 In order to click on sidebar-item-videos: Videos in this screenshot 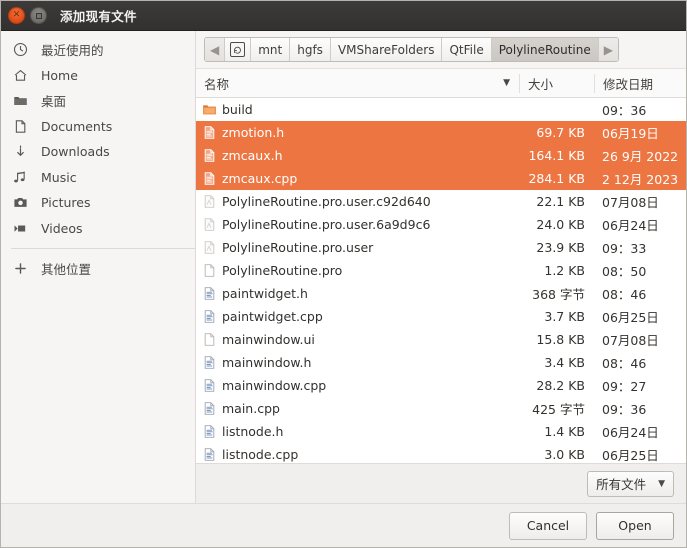, I will do `click(98, 229)`.